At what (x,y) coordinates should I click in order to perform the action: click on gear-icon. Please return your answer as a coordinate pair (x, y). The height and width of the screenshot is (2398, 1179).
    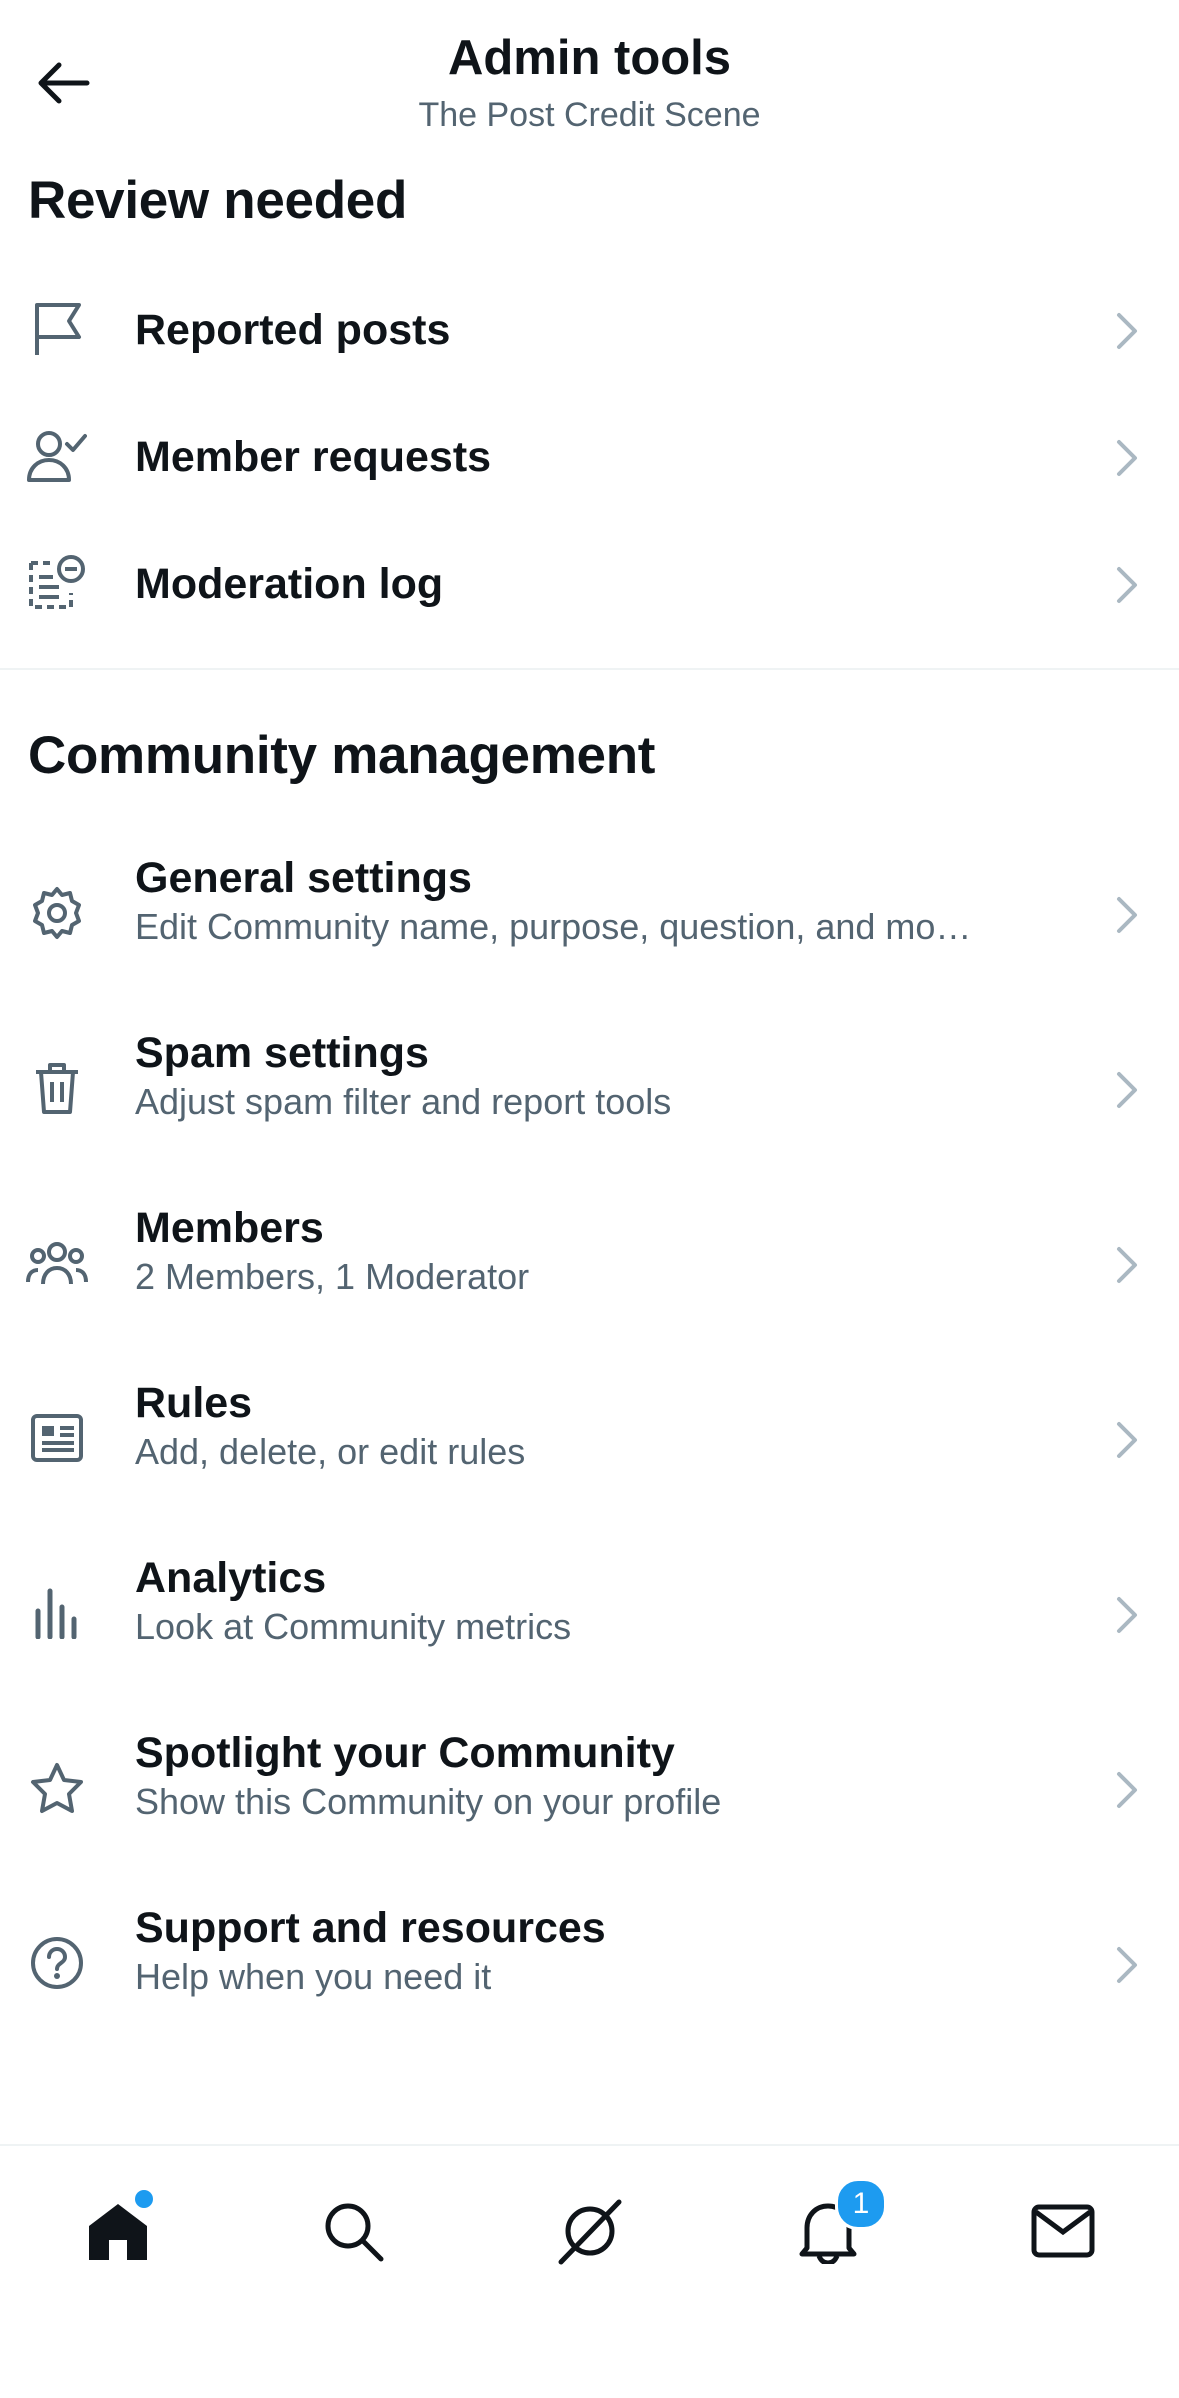
    Looking at the image, I should click on (57, 913).